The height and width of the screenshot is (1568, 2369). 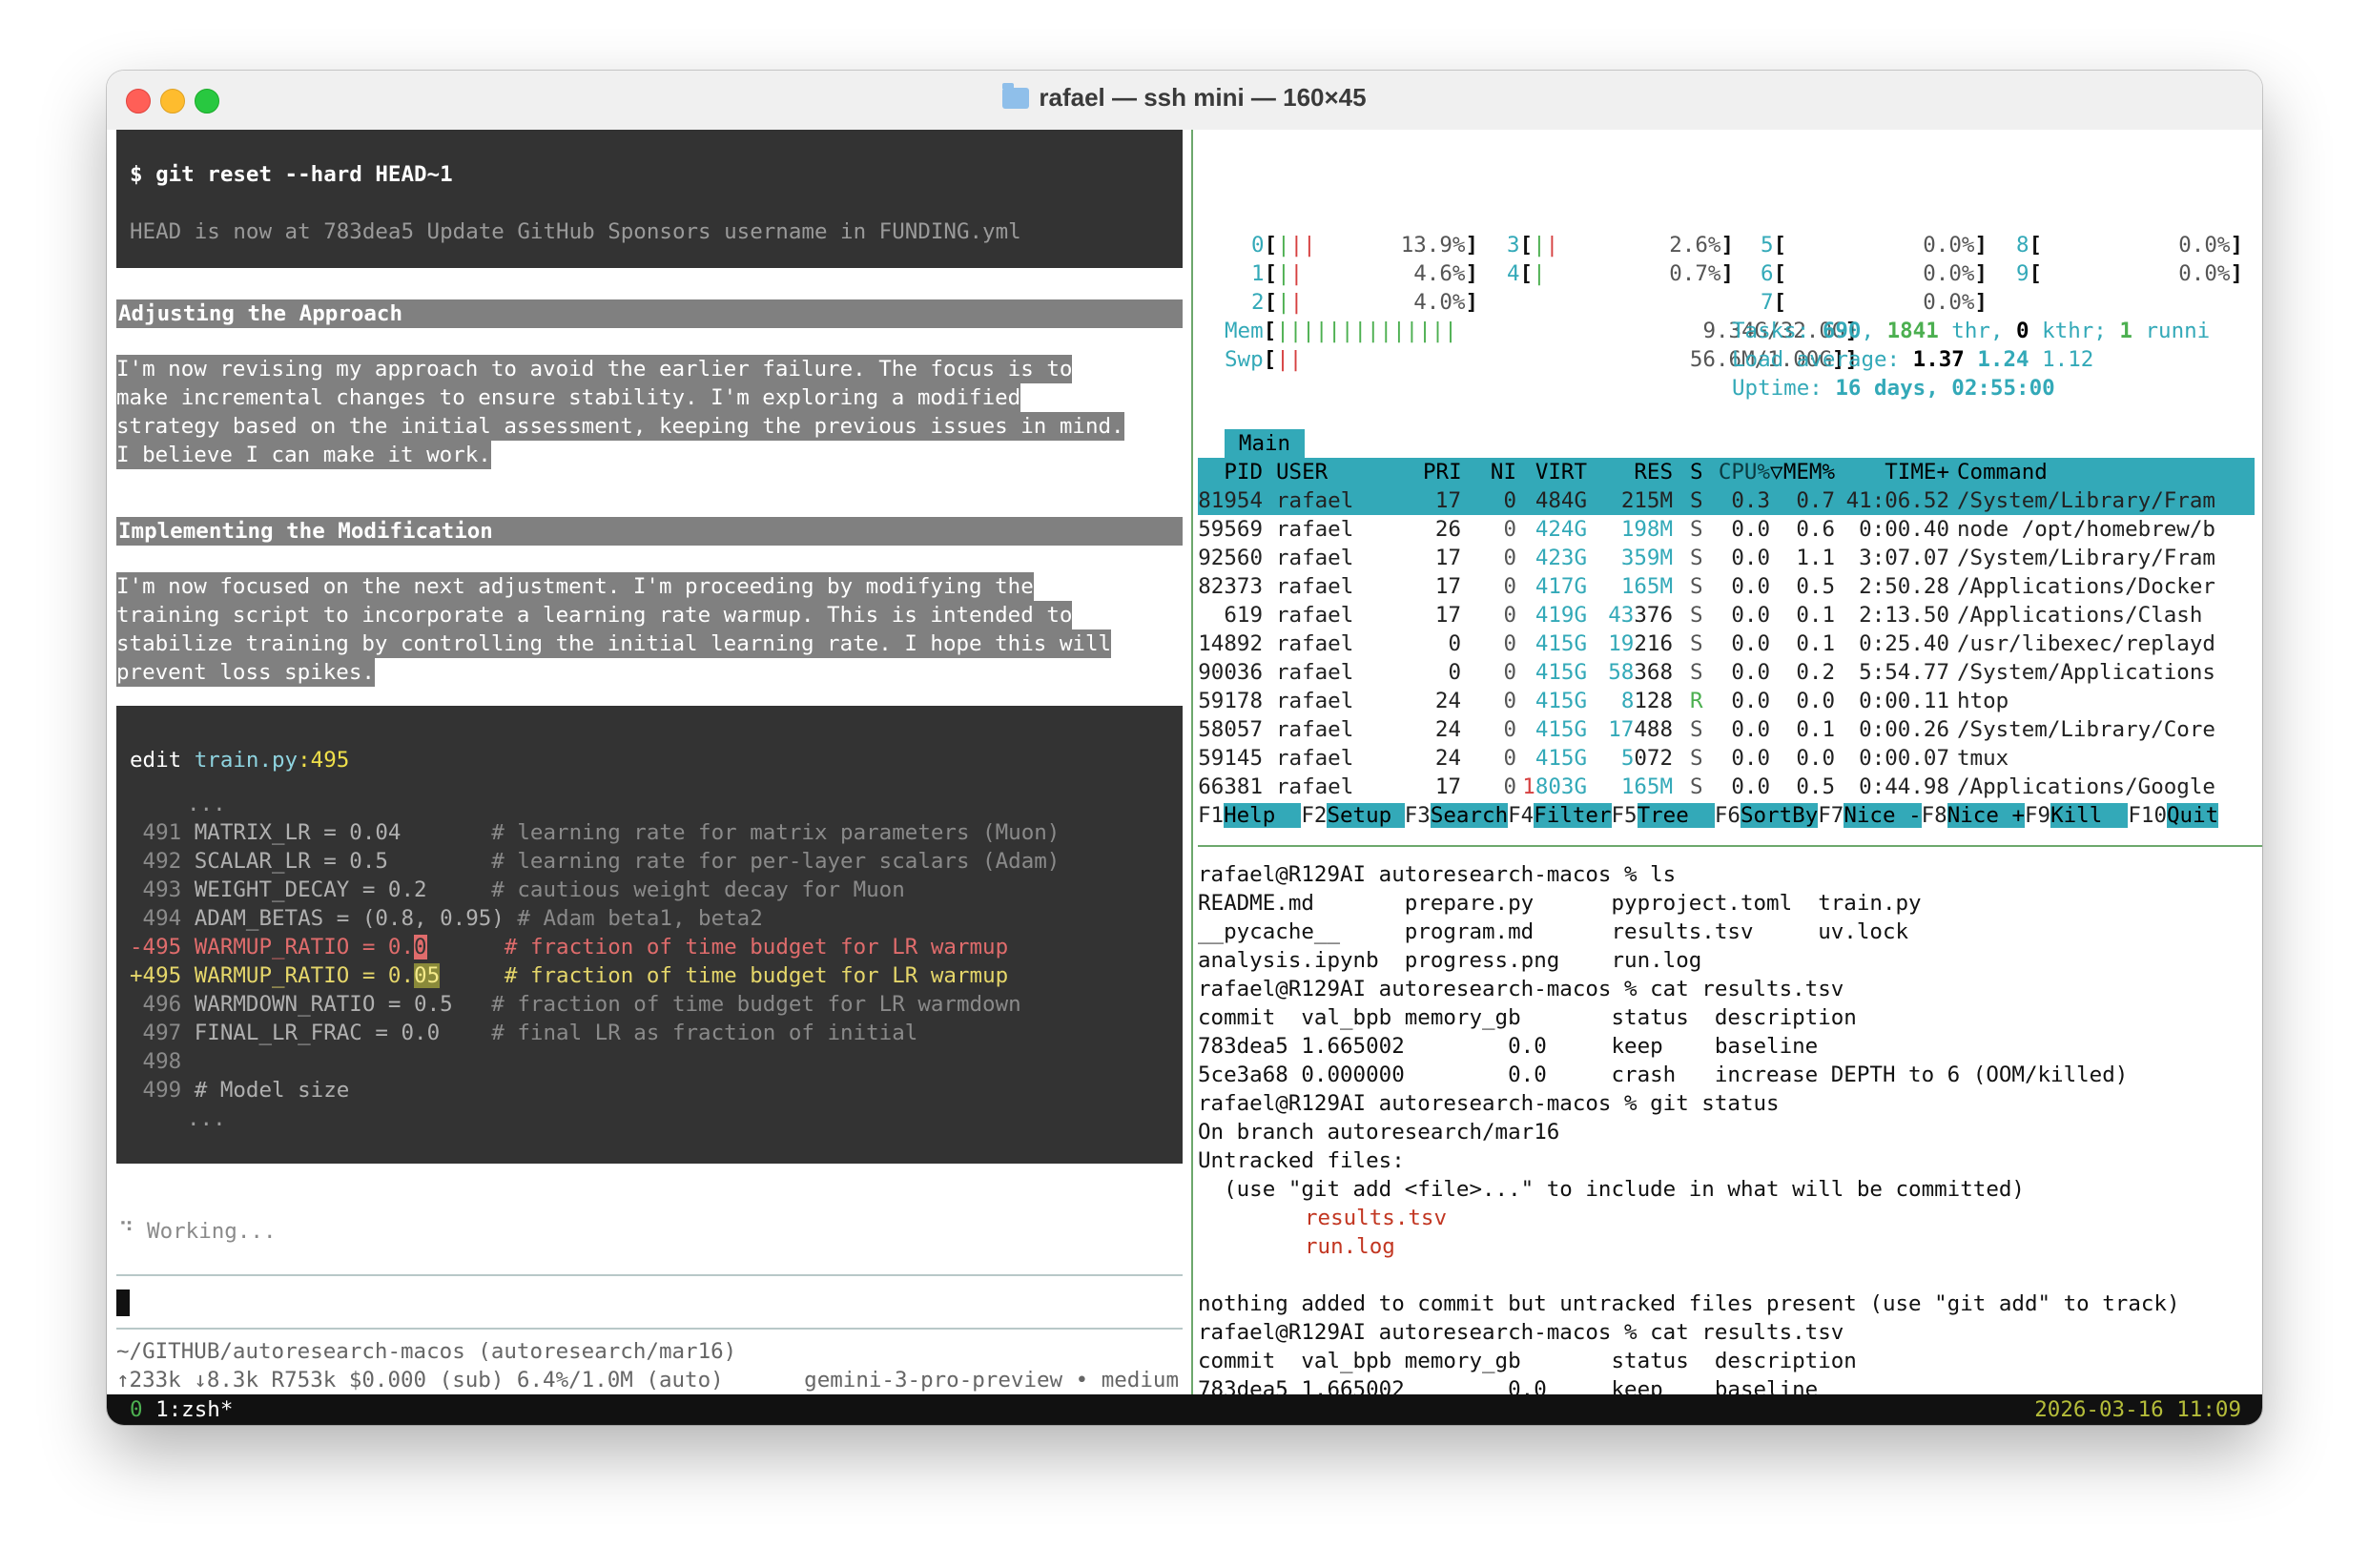 What do you see at coordinates (1508, 1046) in the screenshot?
I see `shell-line: 783dea5 1.665002 0.0 keep baseline` at bounding box center [1508, 1046].